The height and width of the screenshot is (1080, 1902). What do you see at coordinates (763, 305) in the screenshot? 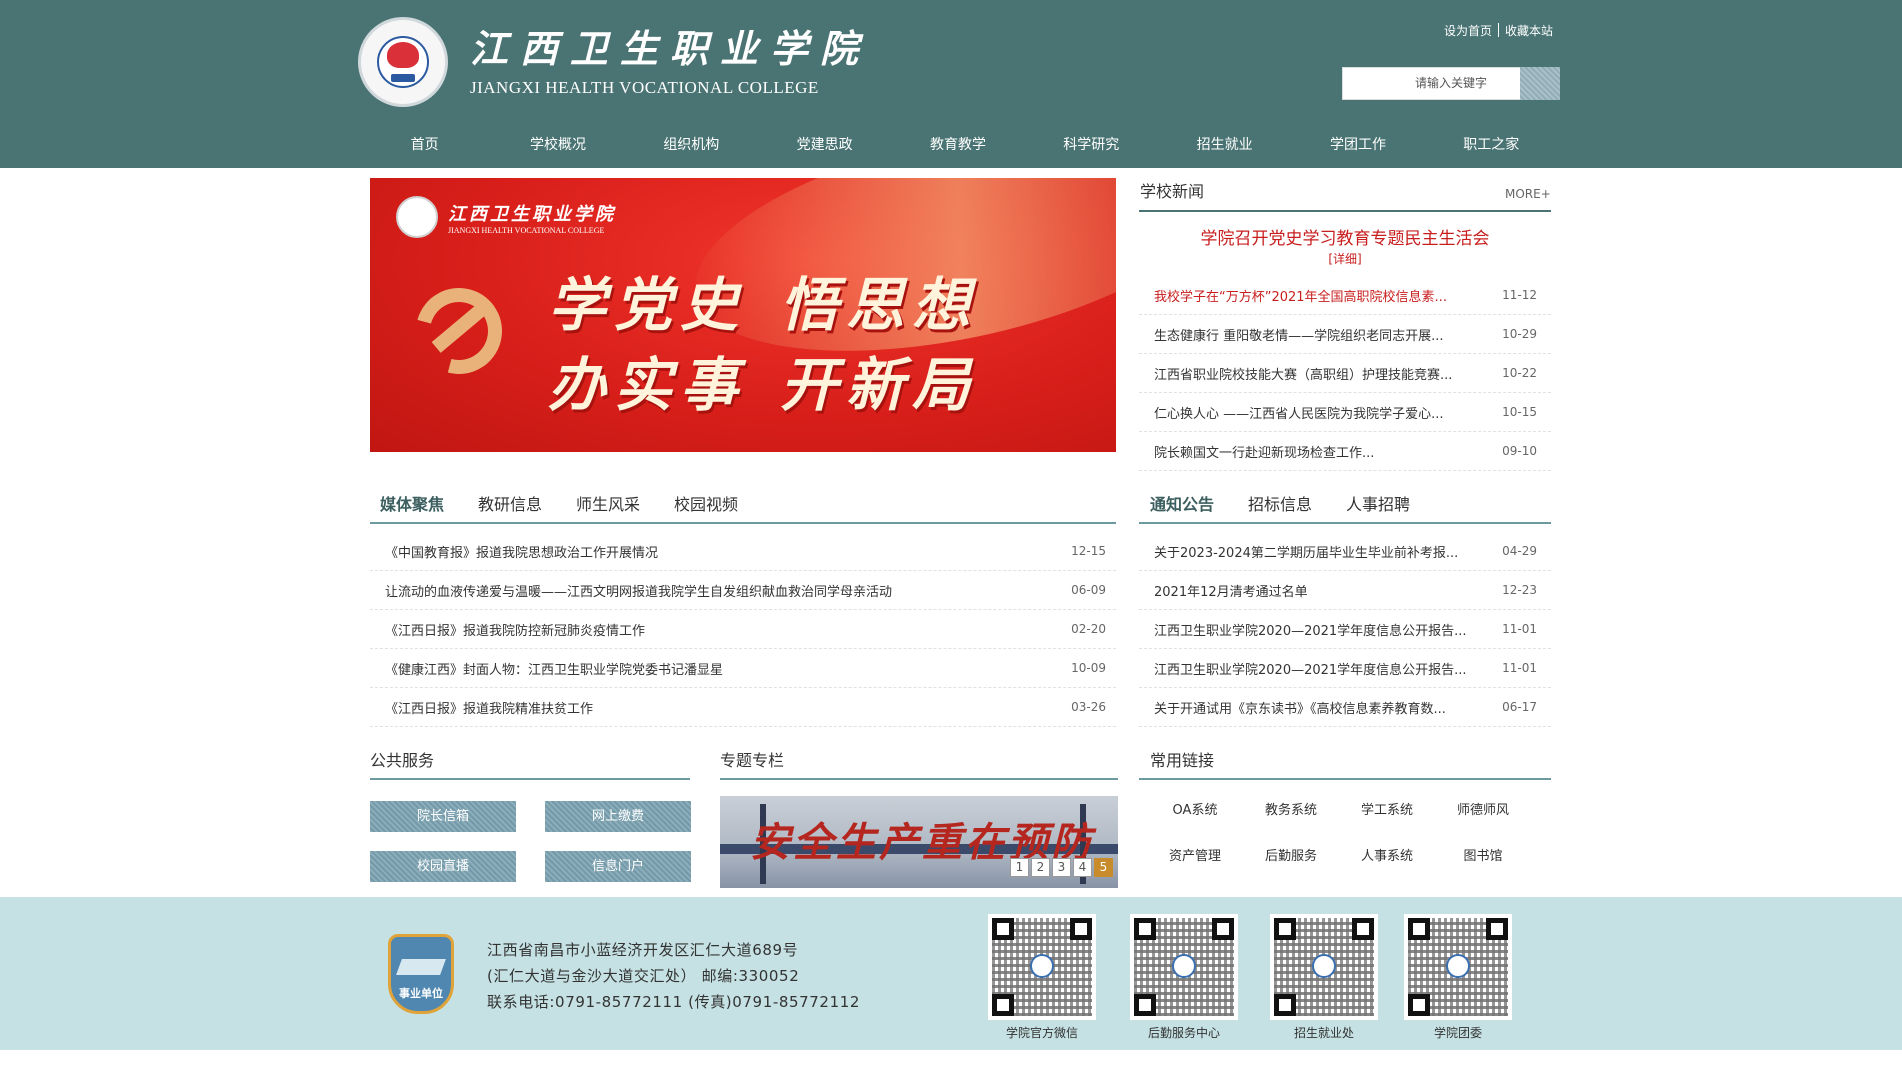
I see `banner-slogan-line1: 学党史 悟思想` at bounding box center [763, 305].